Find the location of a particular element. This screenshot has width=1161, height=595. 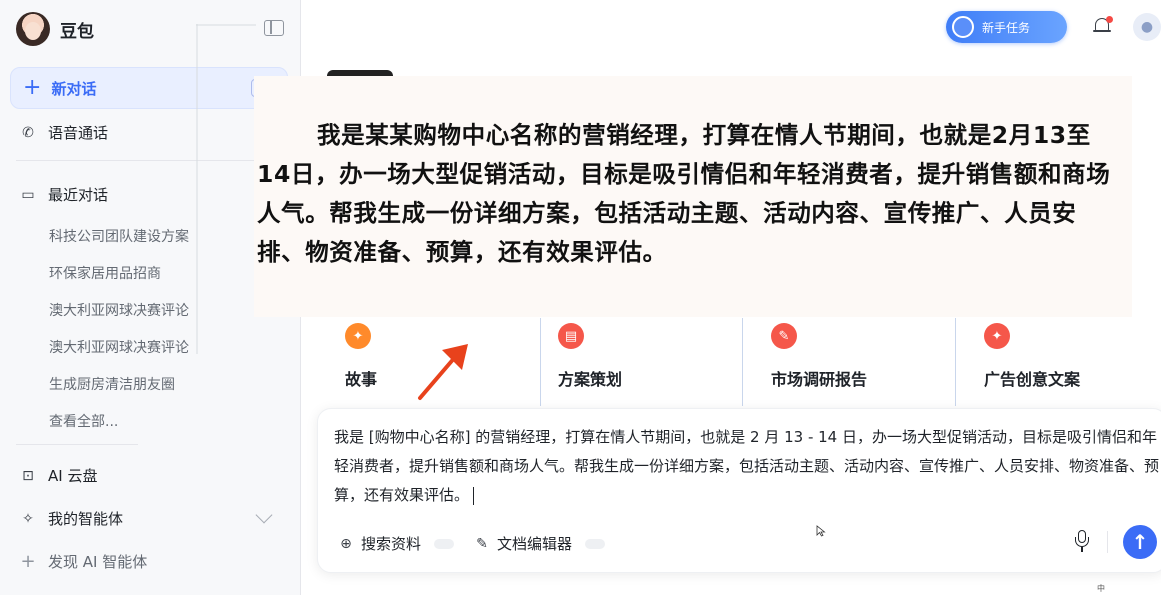

cloud-drive-icon: ⊡ is located at coordinates (28, 475).